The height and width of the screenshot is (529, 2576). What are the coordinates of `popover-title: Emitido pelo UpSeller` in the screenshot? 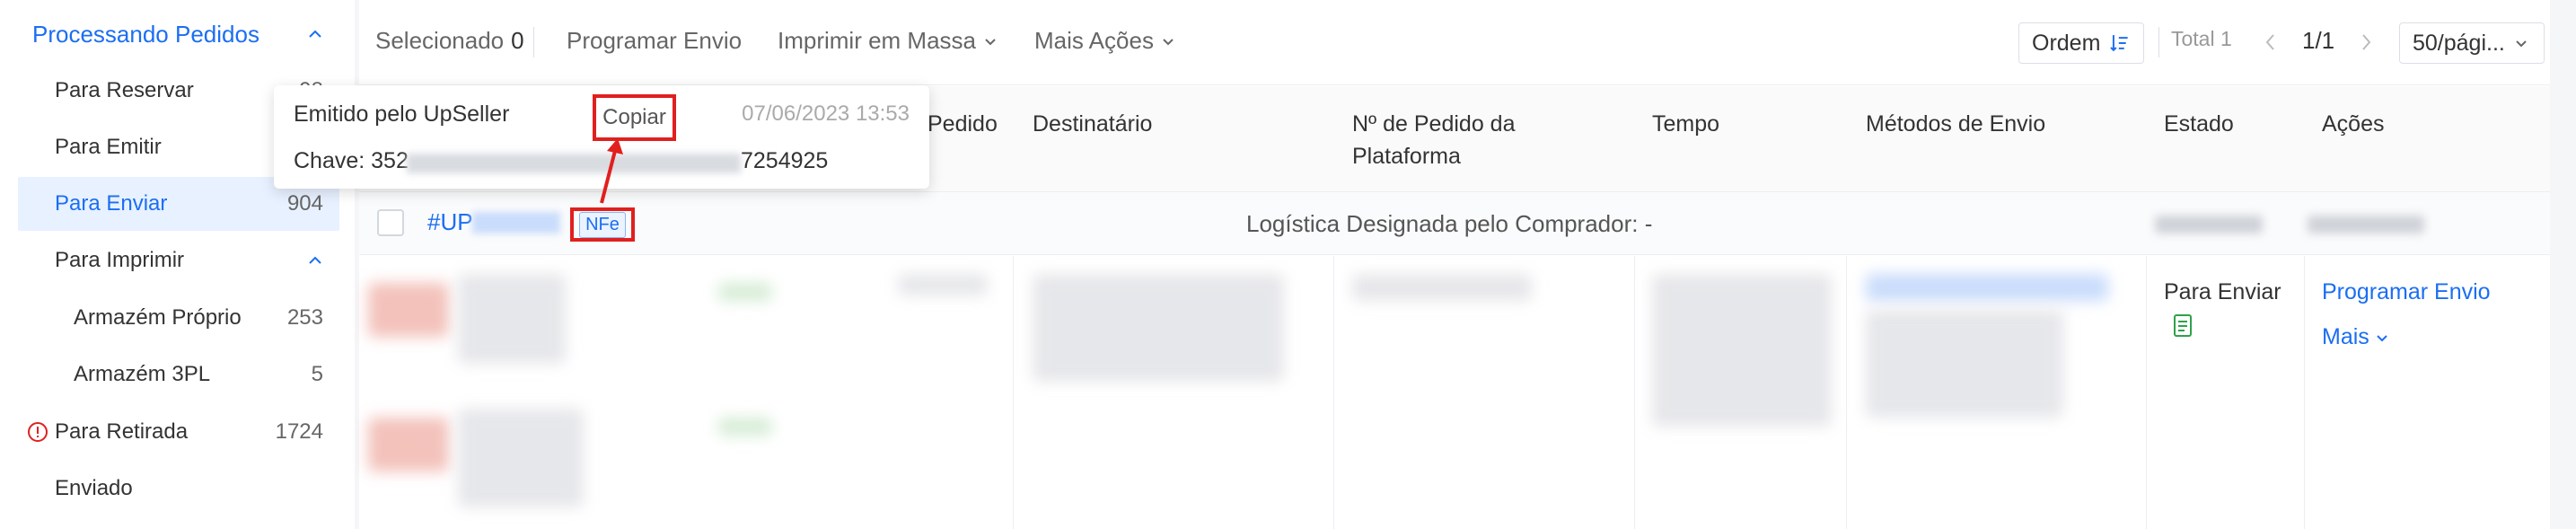 It's located at (402, 114).